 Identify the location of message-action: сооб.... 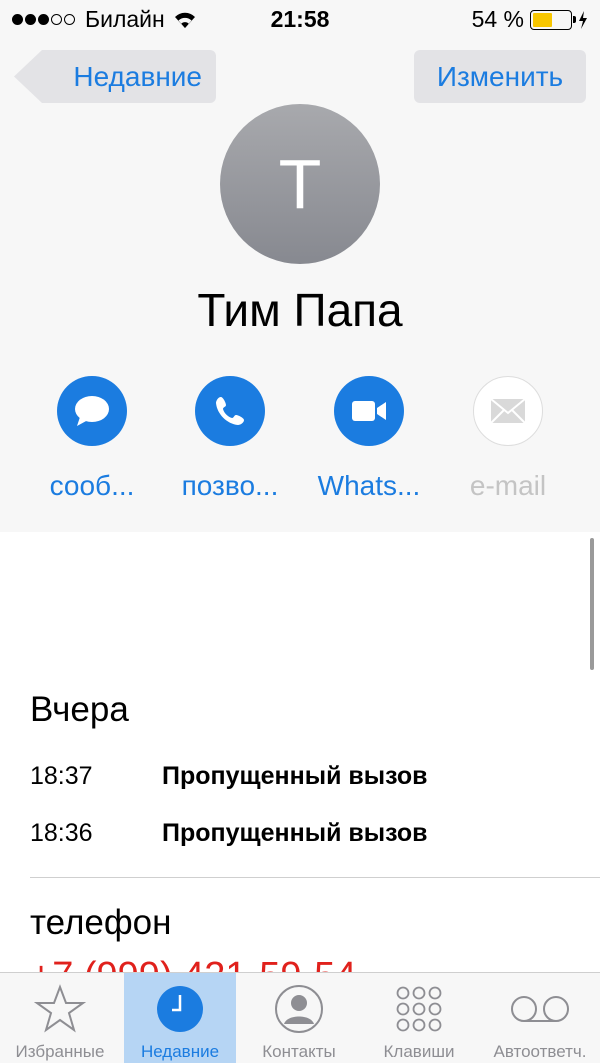
(92, 439).